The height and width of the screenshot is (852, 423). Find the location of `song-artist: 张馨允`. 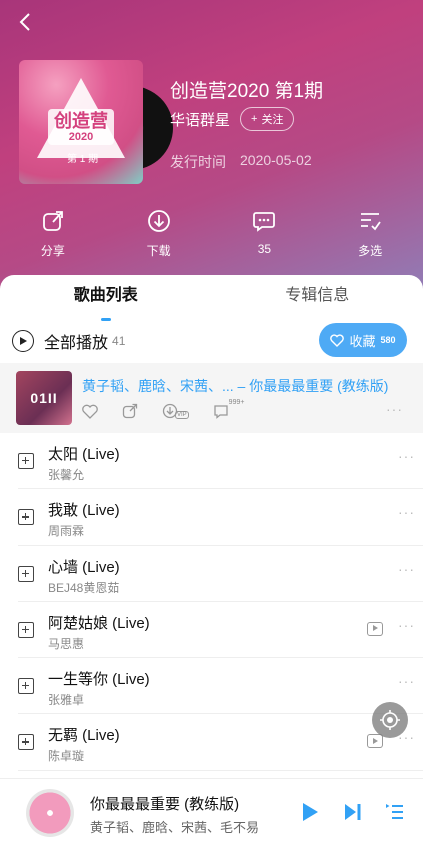

song-artist: 张馨允 is located at coordinates (66, 475).